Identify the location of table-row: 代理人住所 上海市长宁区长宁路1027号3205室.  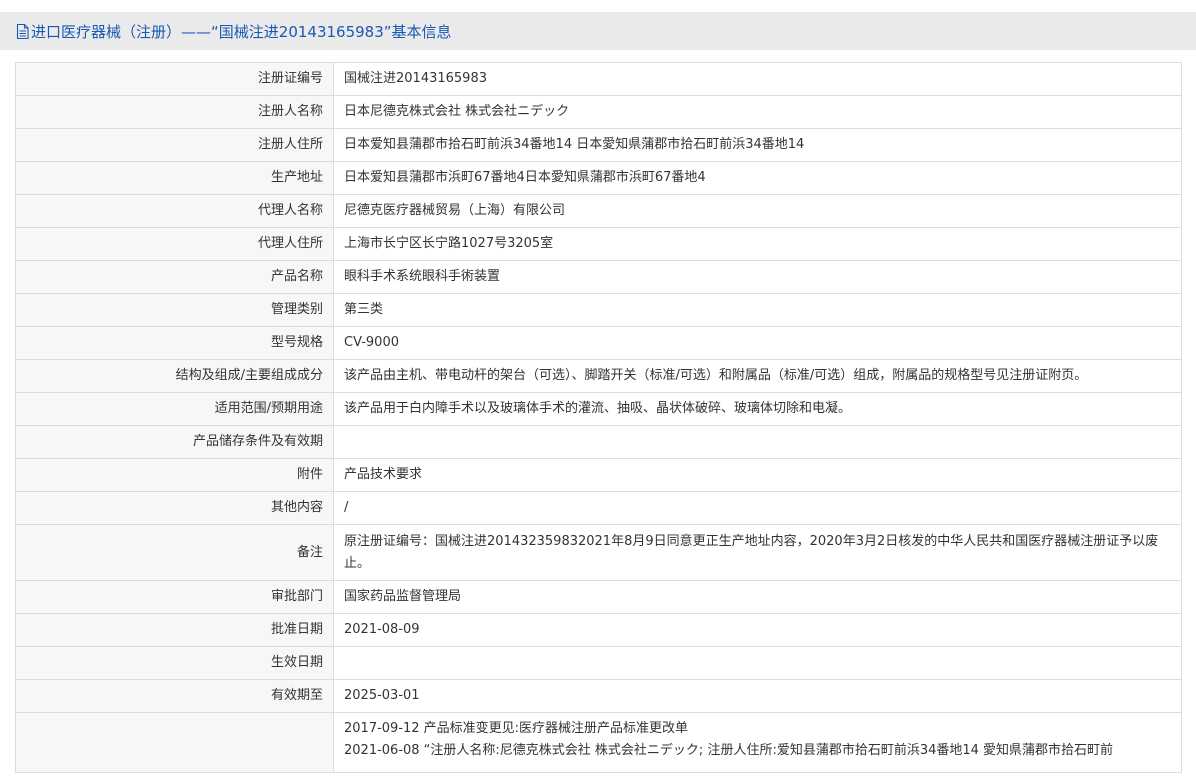
(598, 244).